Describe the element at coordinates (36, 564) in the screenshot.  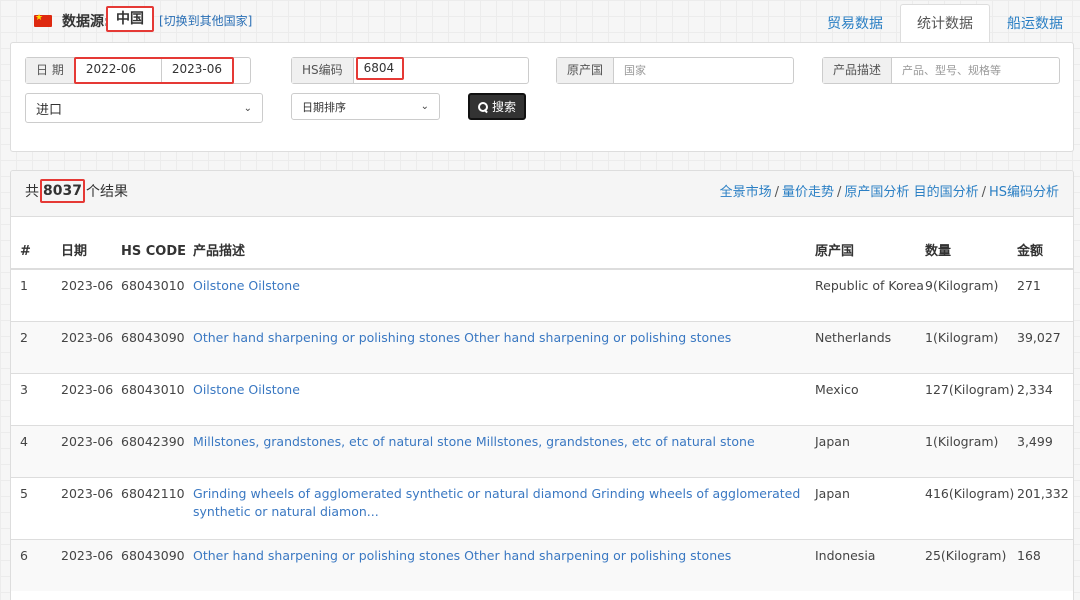
I see `row-index: 6` at that location.